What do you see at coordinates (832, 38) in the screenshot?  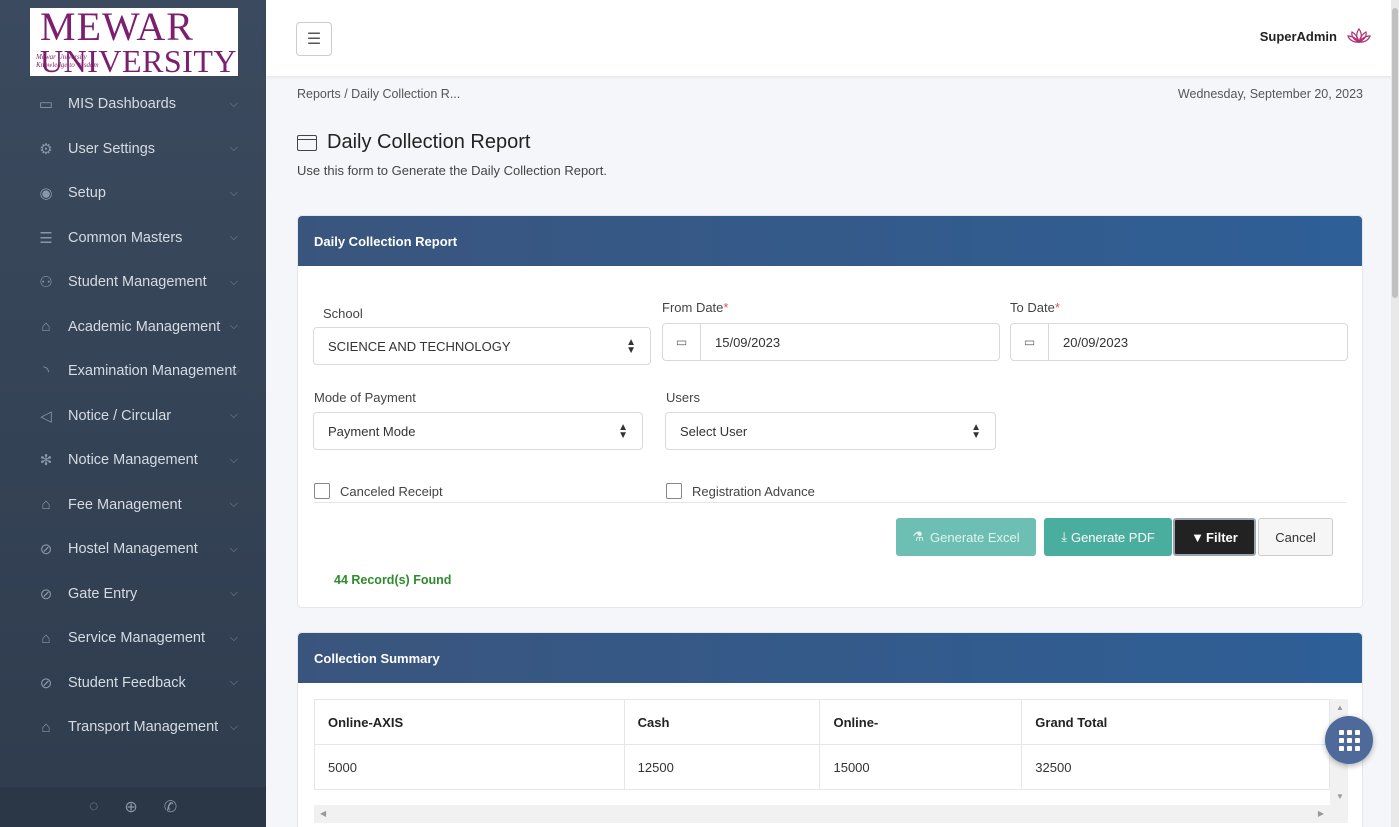 I see `top-bar: ☰ SuperAdmin` at bounding box center [832, 38].